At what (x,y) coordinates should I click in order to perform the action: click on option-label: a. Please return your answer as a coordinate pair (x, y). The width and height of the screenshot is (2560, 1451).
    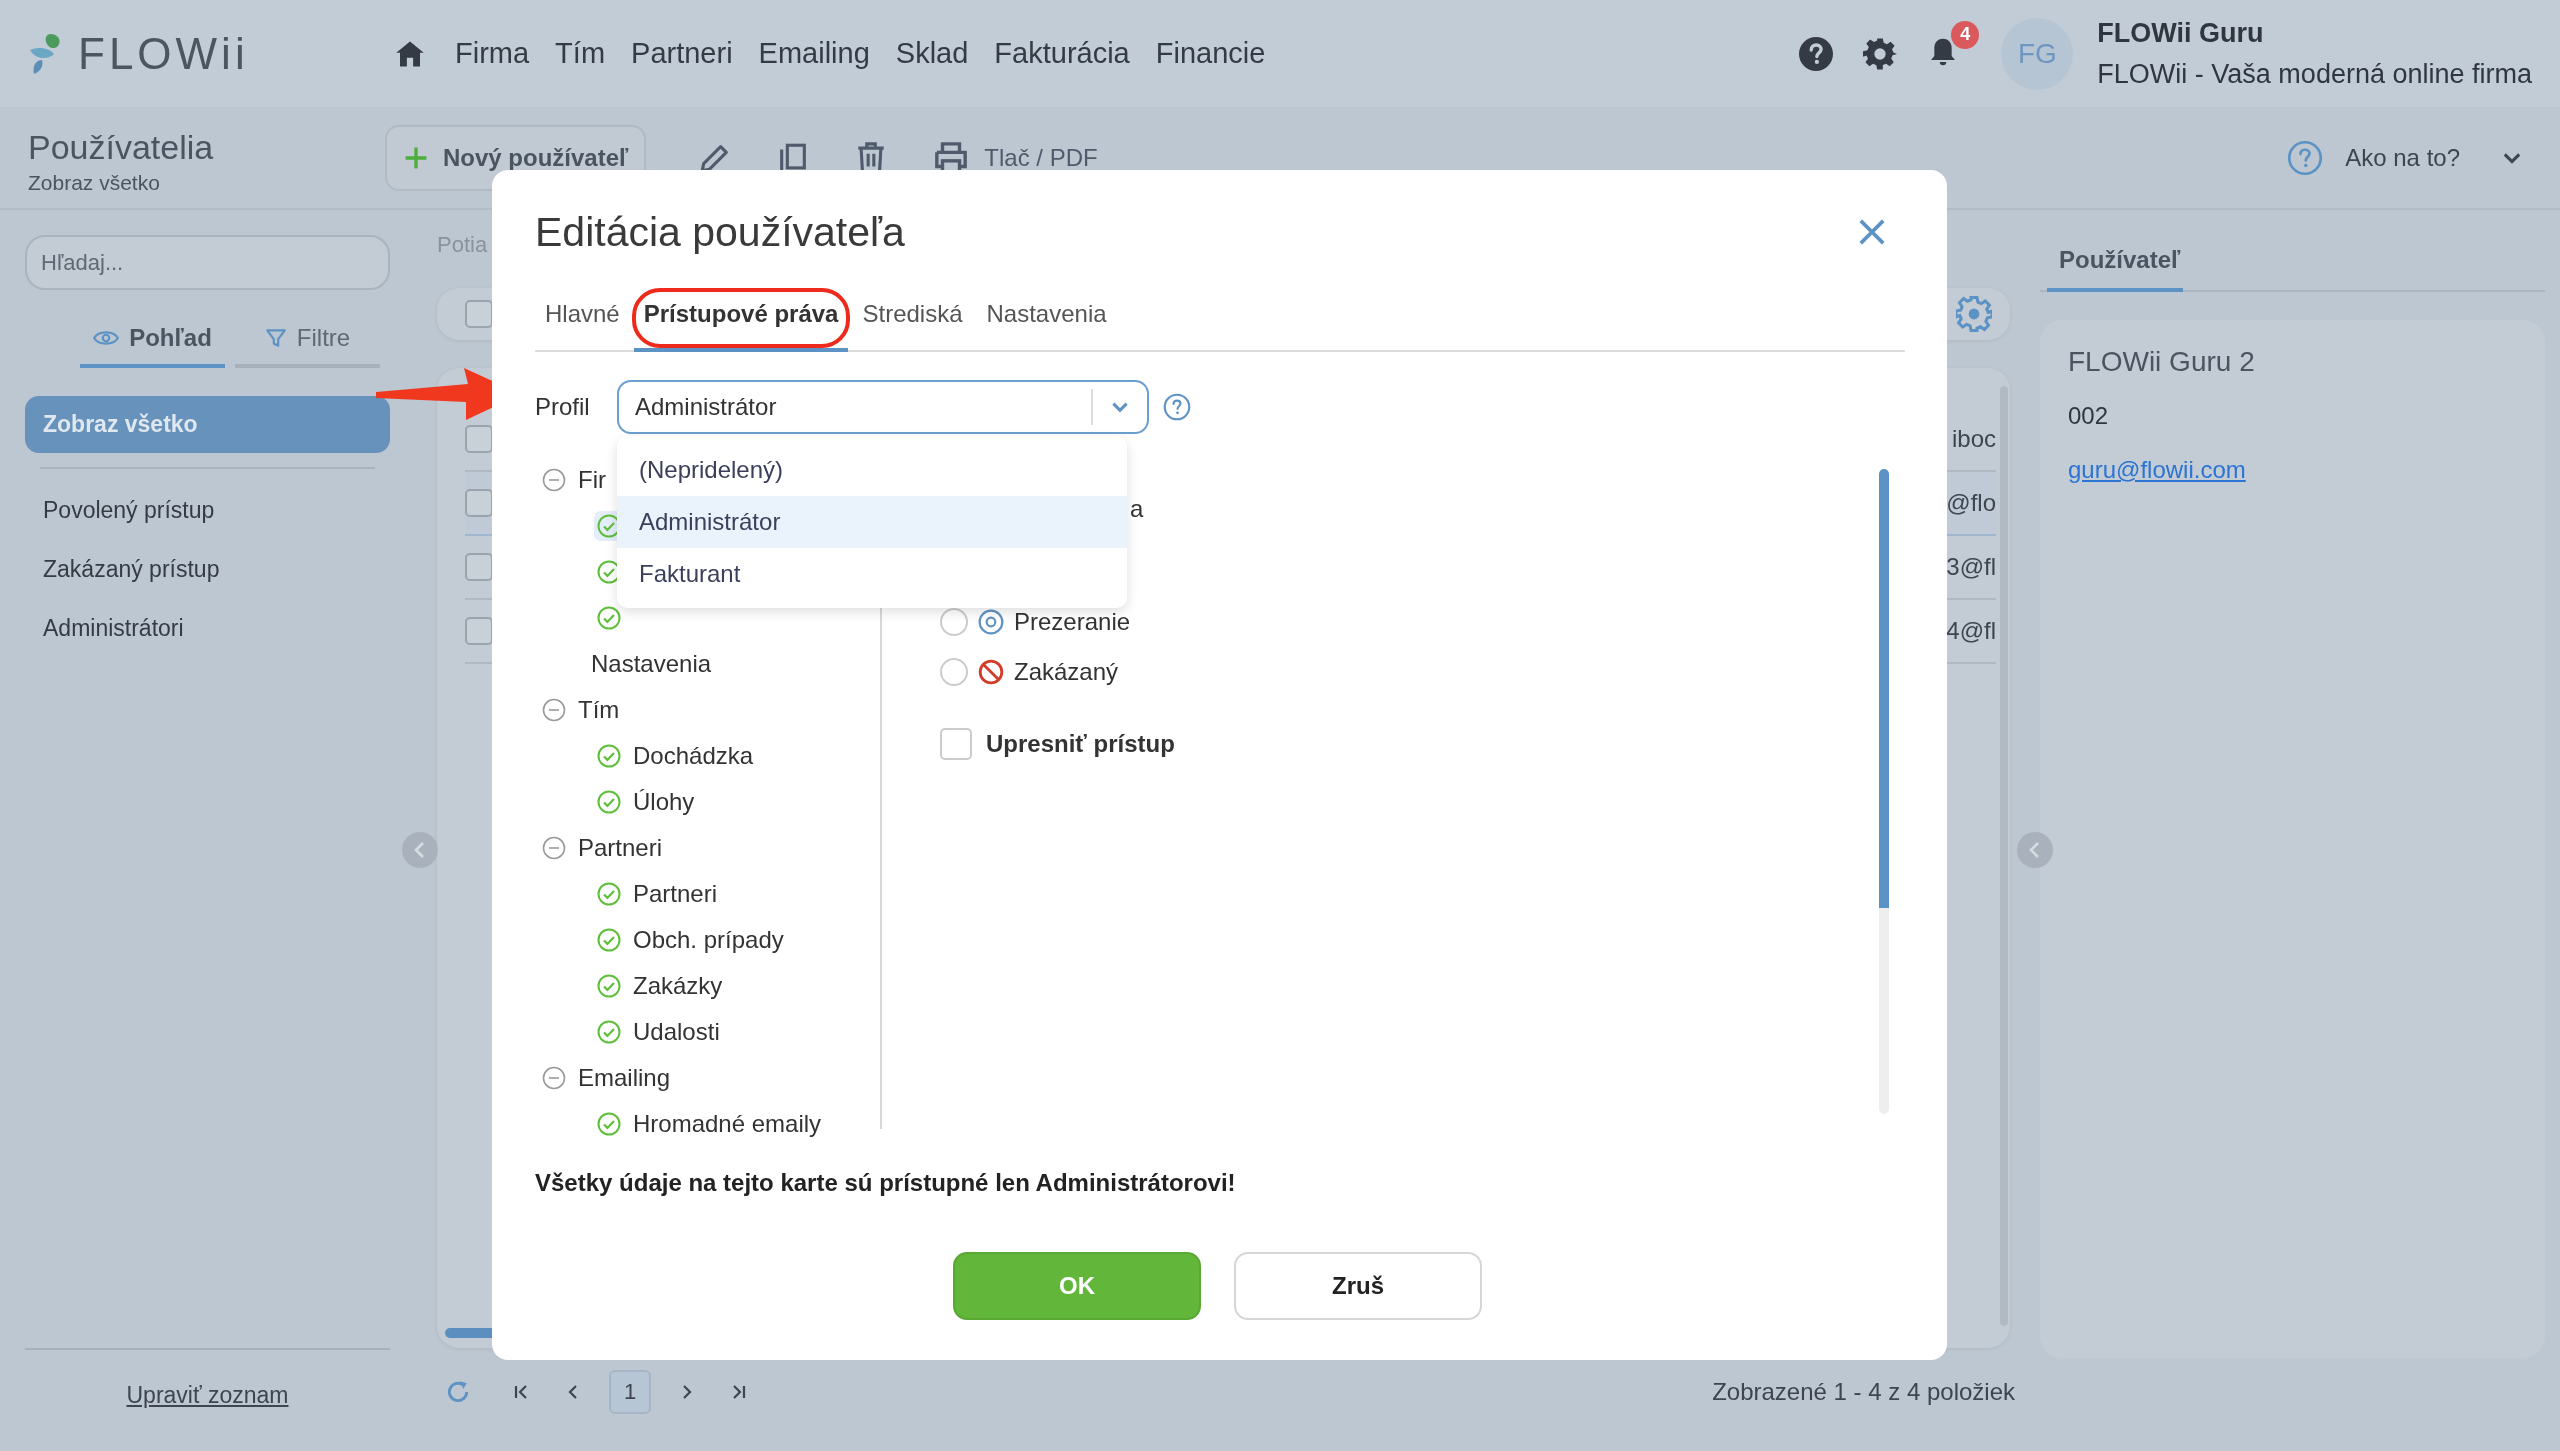
    Looking at the image, I should click on (1137, 509).